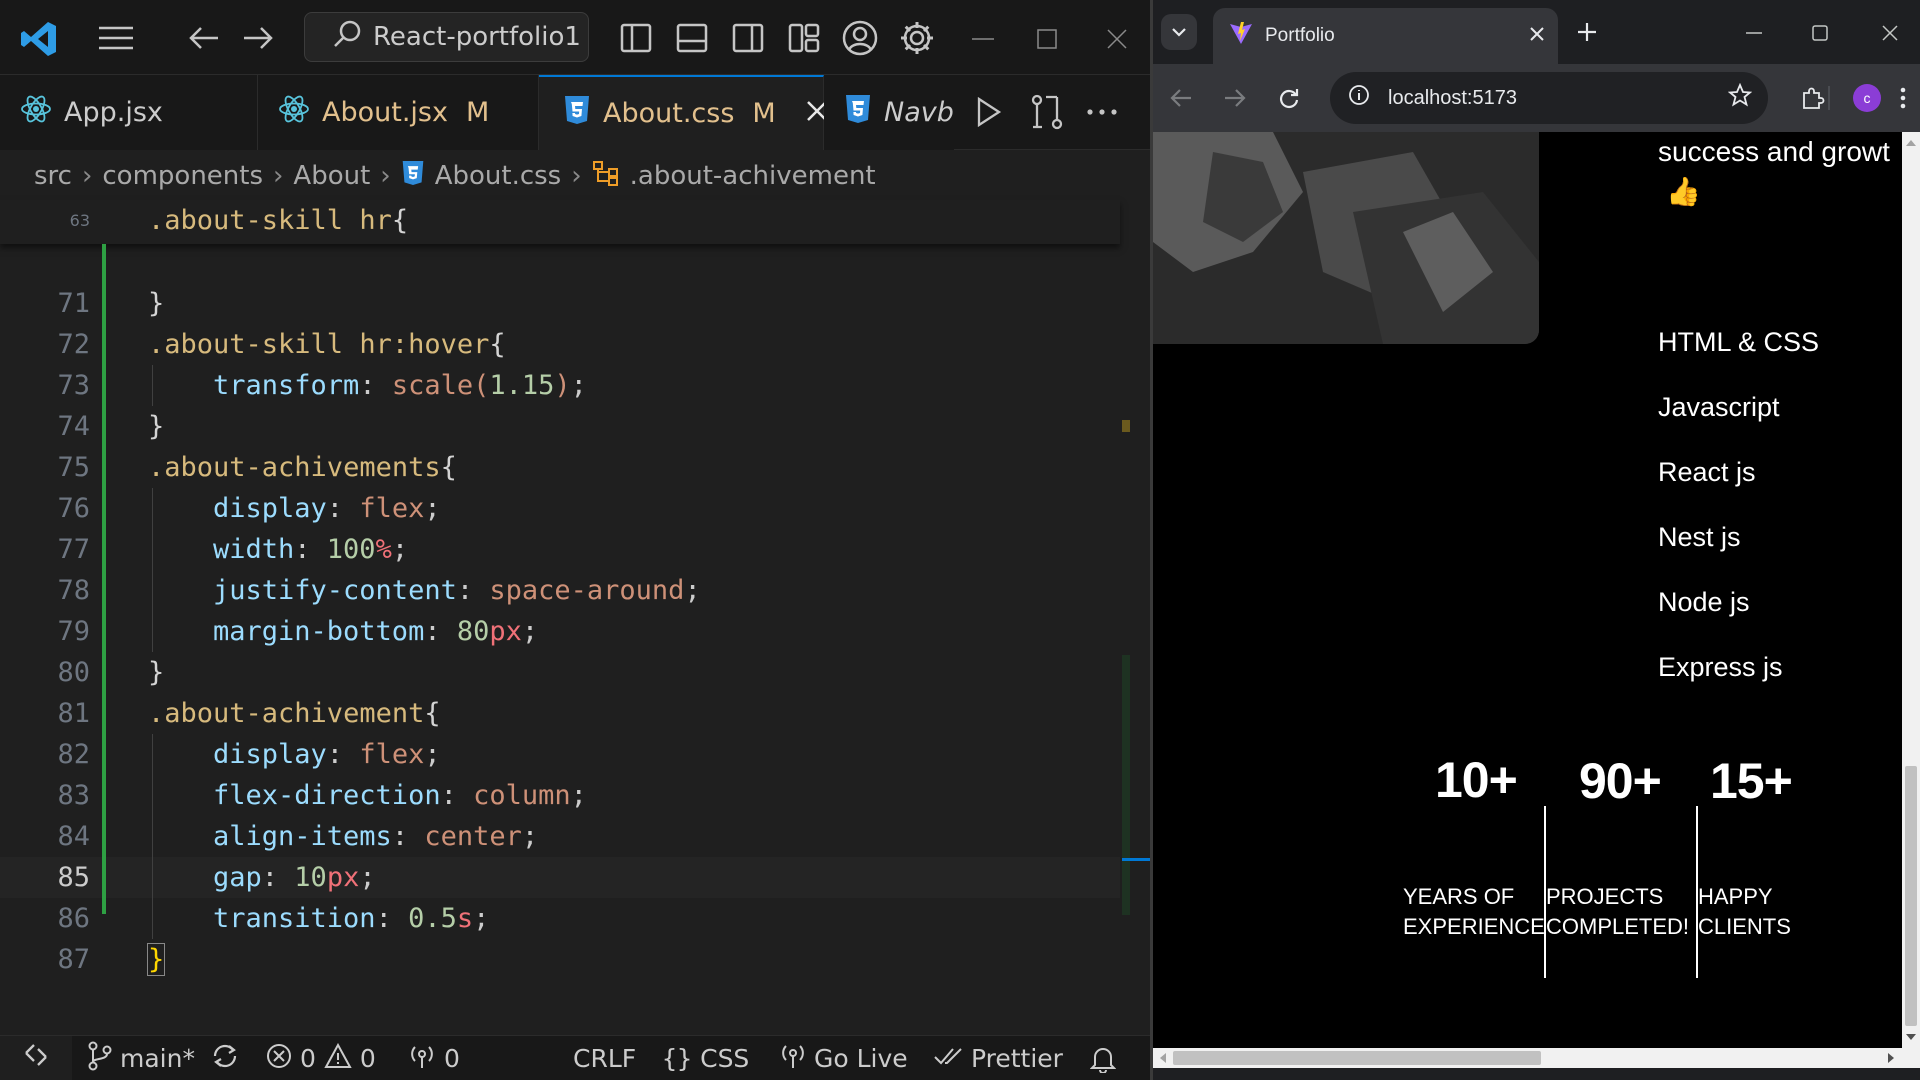 The height and width of the screenshot is (1080, 1920). Describe the element at coordinates (560, 754) in the screenshot. I see `code-line: 82 display: flex;` at that location.